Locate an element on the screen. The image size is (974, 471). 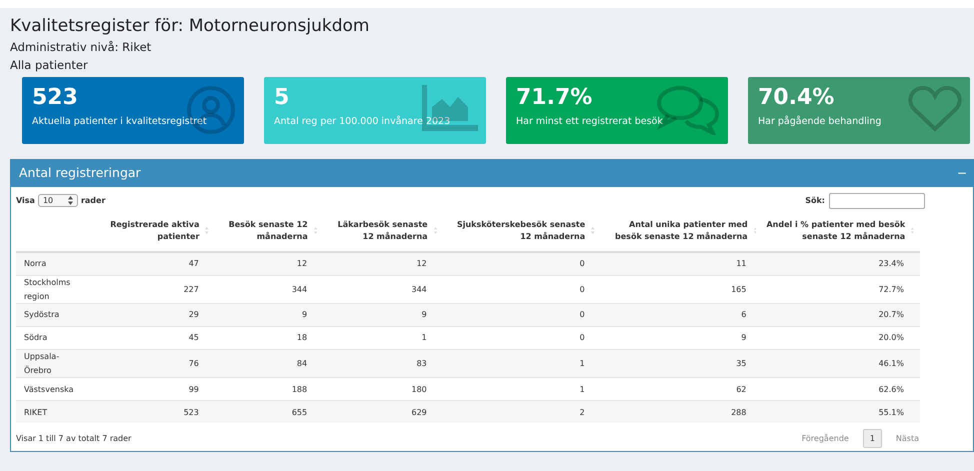
admin-level: Administrativ nivå: Riket is located at coordinates (81, 48).